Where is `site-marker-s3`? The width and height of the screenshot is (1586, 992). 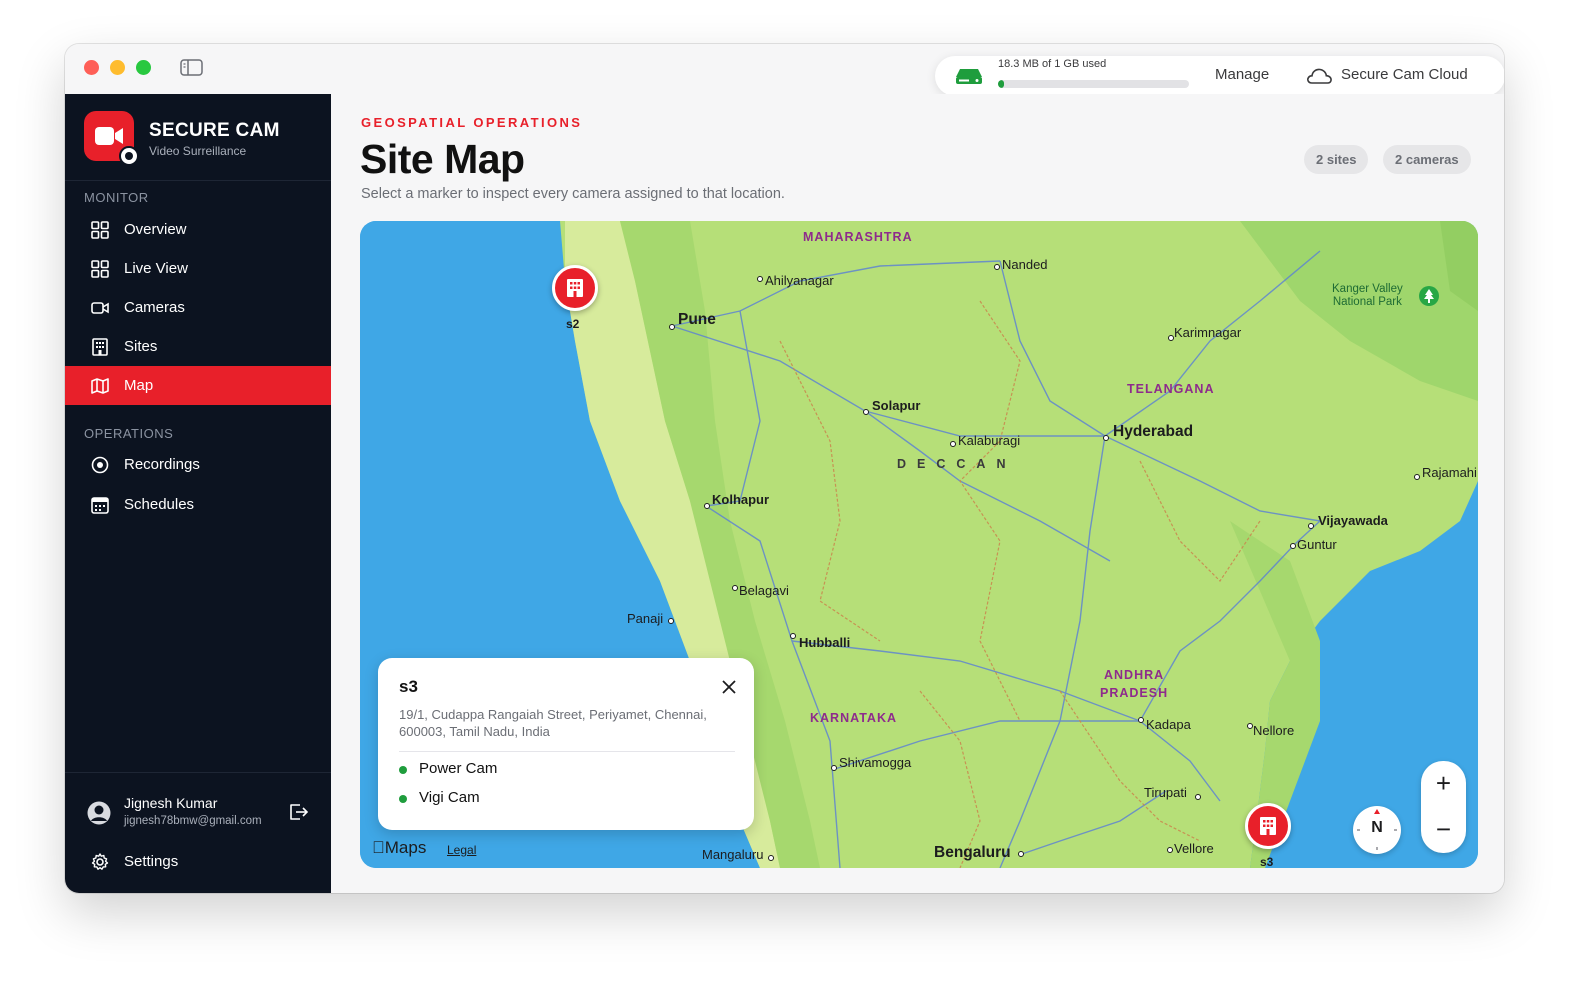
site-marker-s3 is located at coordinates (1268, 826).